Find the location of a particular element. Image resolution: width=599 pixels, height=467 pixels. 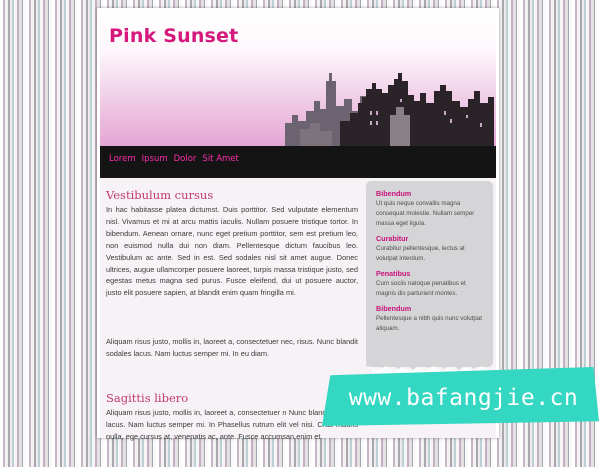

sidebar-item-title: Curabitur is located at coordinates (431, 239).